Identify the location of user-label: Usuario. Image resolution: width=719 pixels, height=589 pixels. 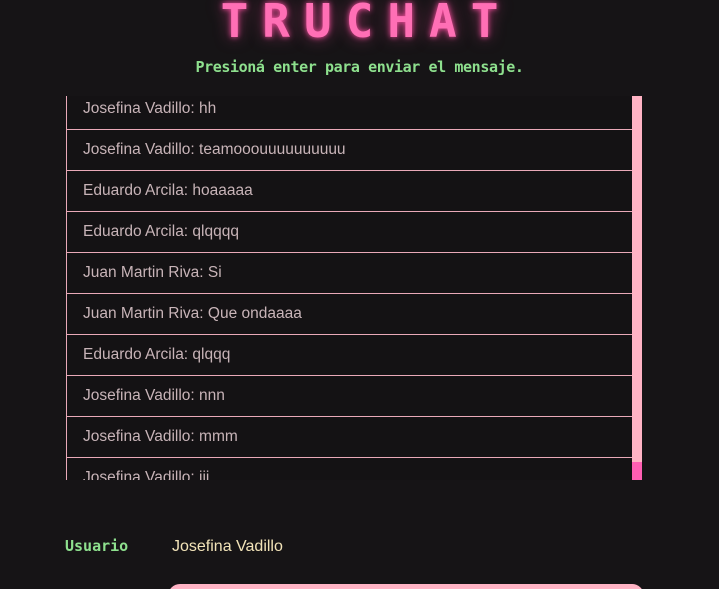
(97, 546).